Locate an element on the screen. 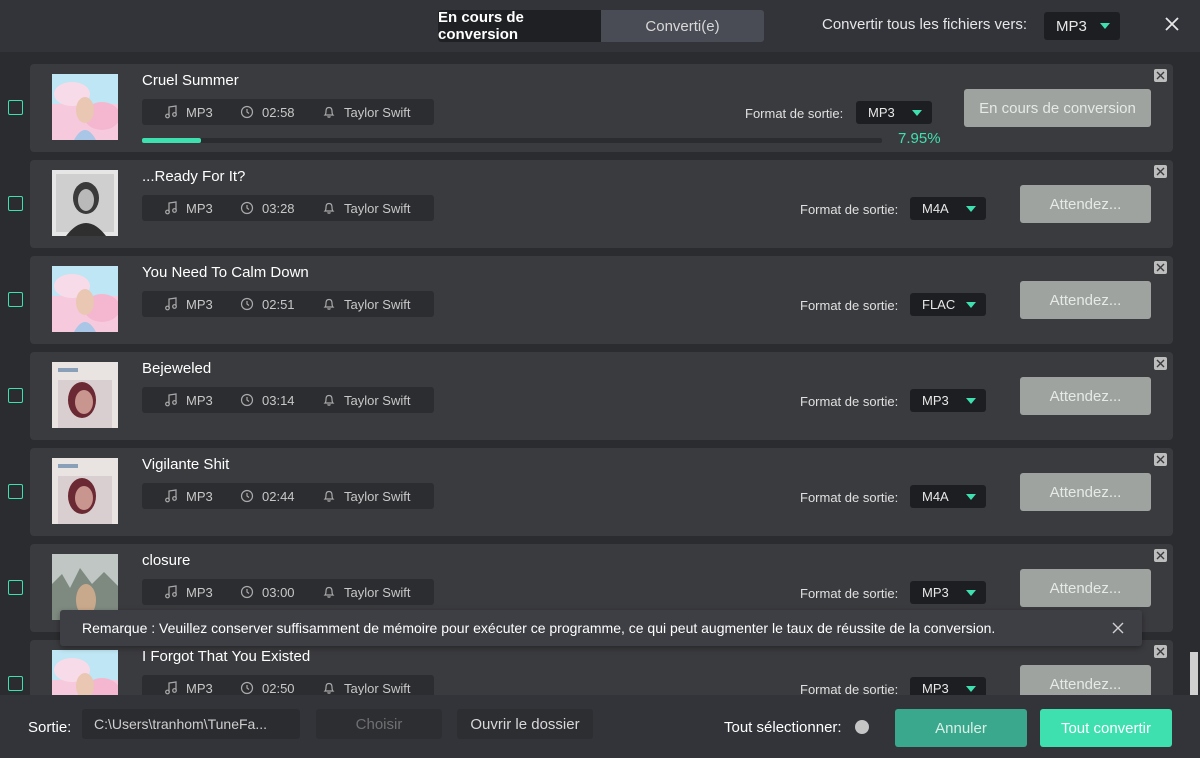 This screenshot has height=758, width=1200. song-title: I Forgot That You Existed is located at coordinates (226, 656).